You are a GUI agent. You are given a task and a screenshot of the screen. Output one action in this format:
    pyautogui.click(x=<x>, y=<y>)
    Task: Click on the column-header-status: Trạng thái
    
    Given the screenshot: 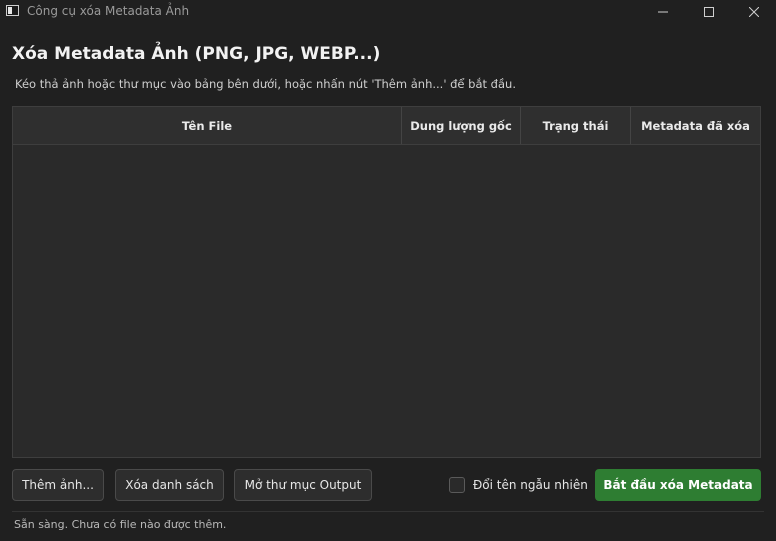 What is the action you would take?
    pyautogui.click(x=576, y=125)
    